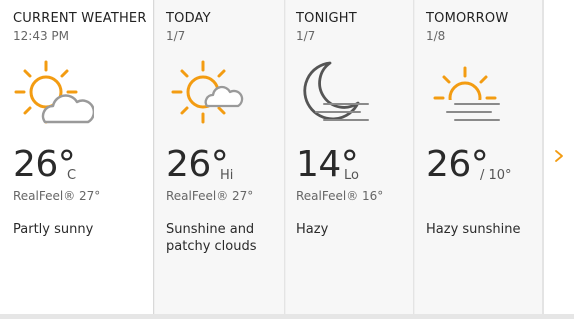 Image resolution: width=574 pixels, height=319 pixels. What do you see at coordinates (188, 18) in the screenshot?
I see `card-title: TODAY` at bounding box center [188, 18].